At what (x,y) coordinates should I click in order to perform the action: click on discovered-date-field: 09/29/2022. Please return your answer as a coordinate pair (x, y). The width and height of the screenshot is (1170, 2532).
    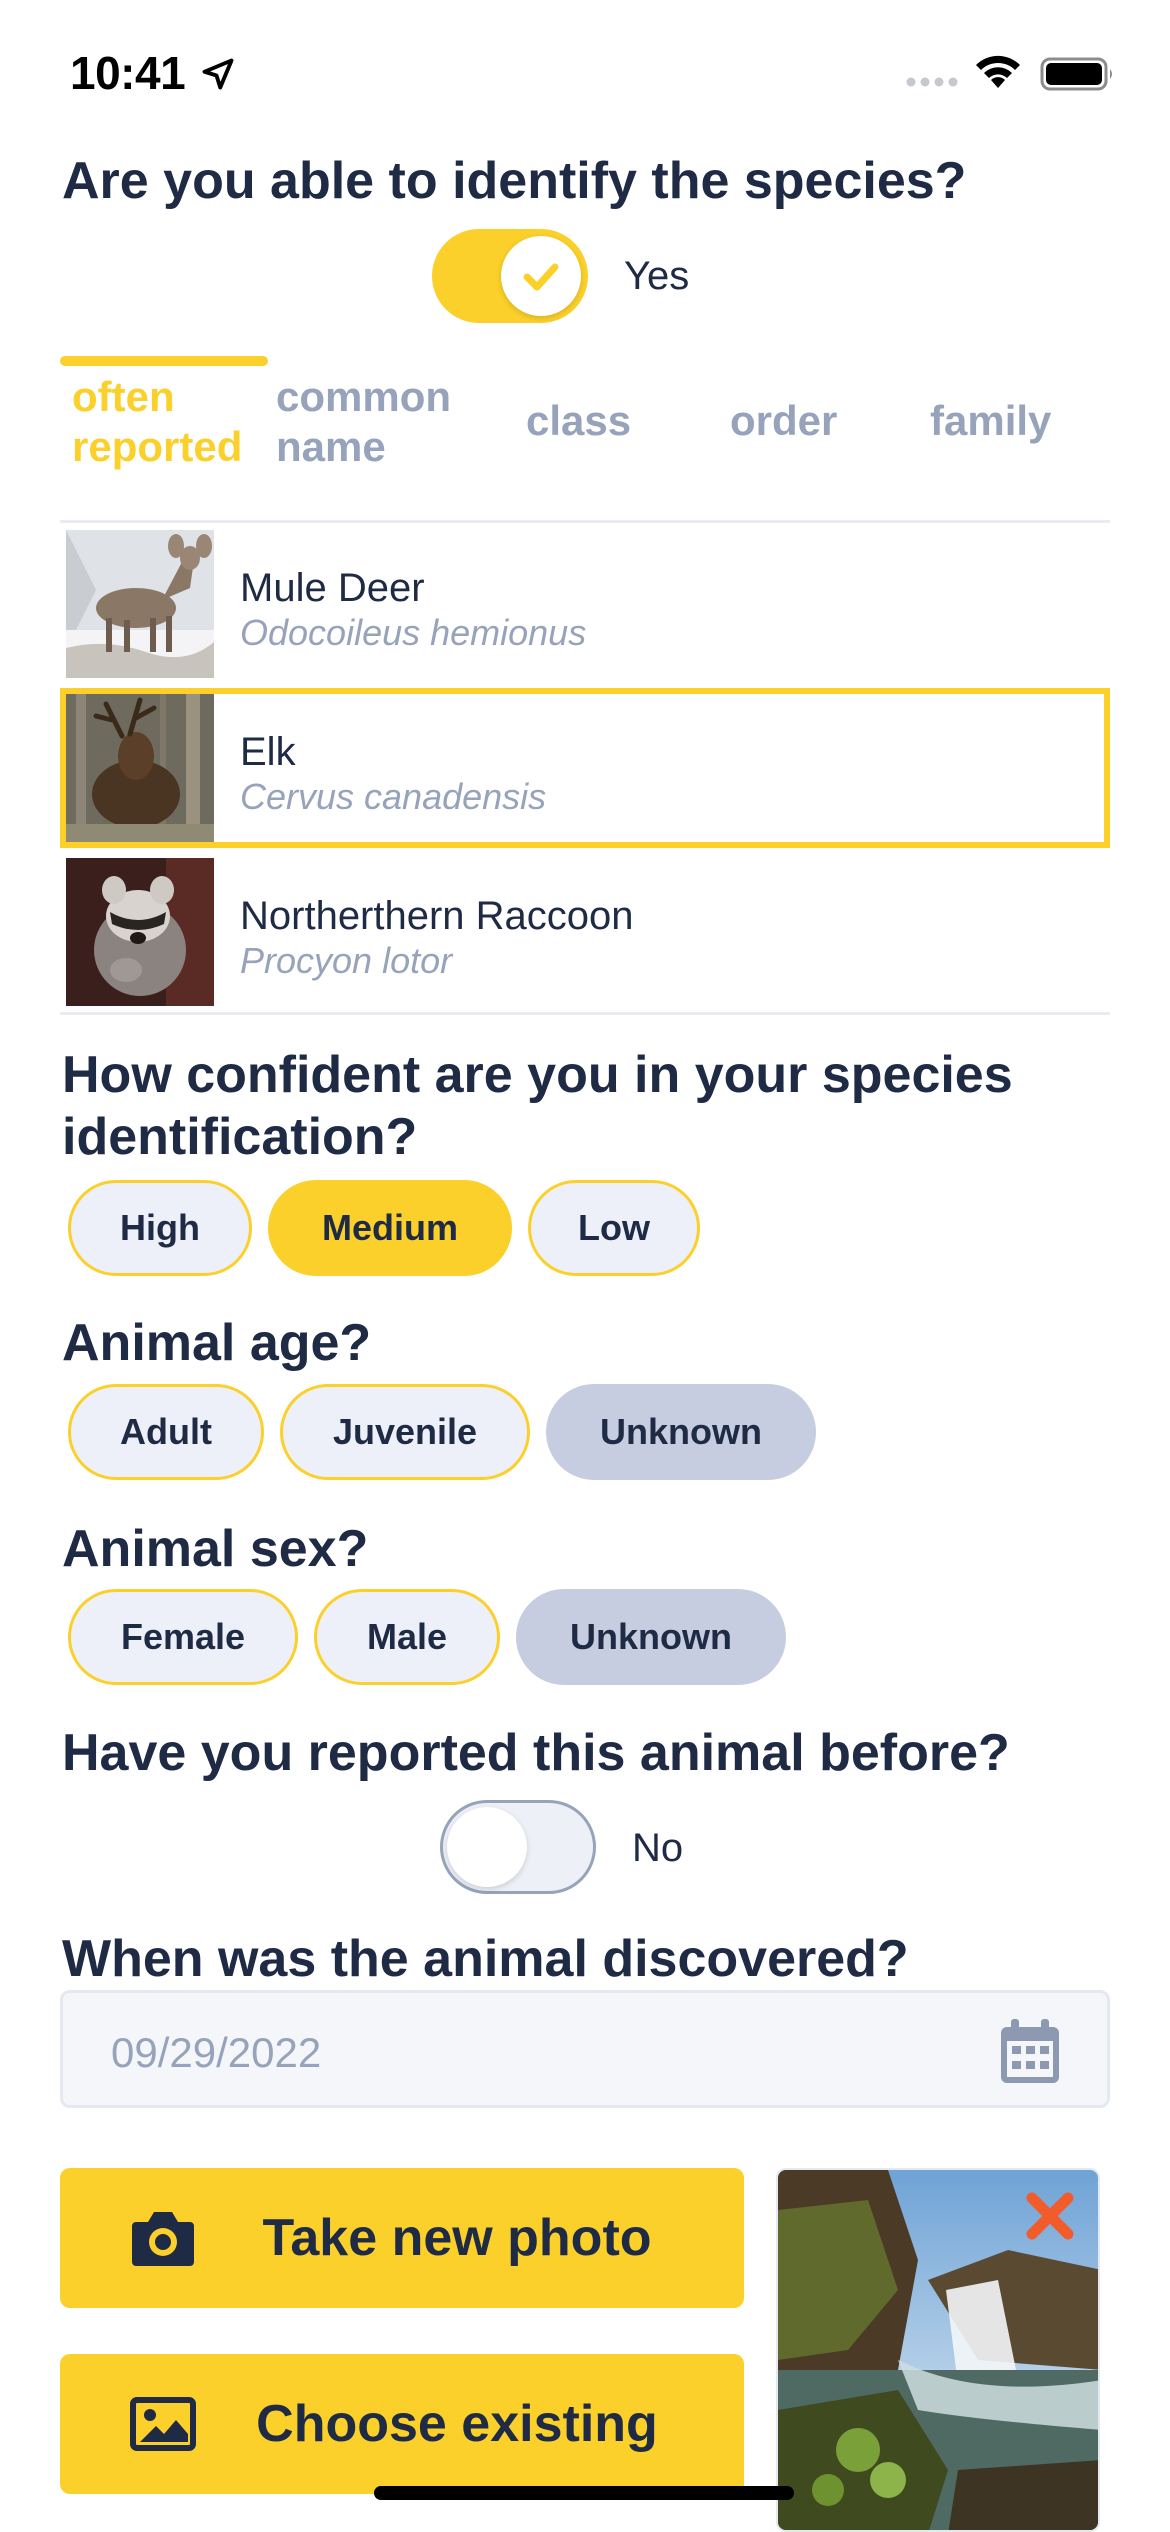
    Looking at the image, I should click on (585, 2049).